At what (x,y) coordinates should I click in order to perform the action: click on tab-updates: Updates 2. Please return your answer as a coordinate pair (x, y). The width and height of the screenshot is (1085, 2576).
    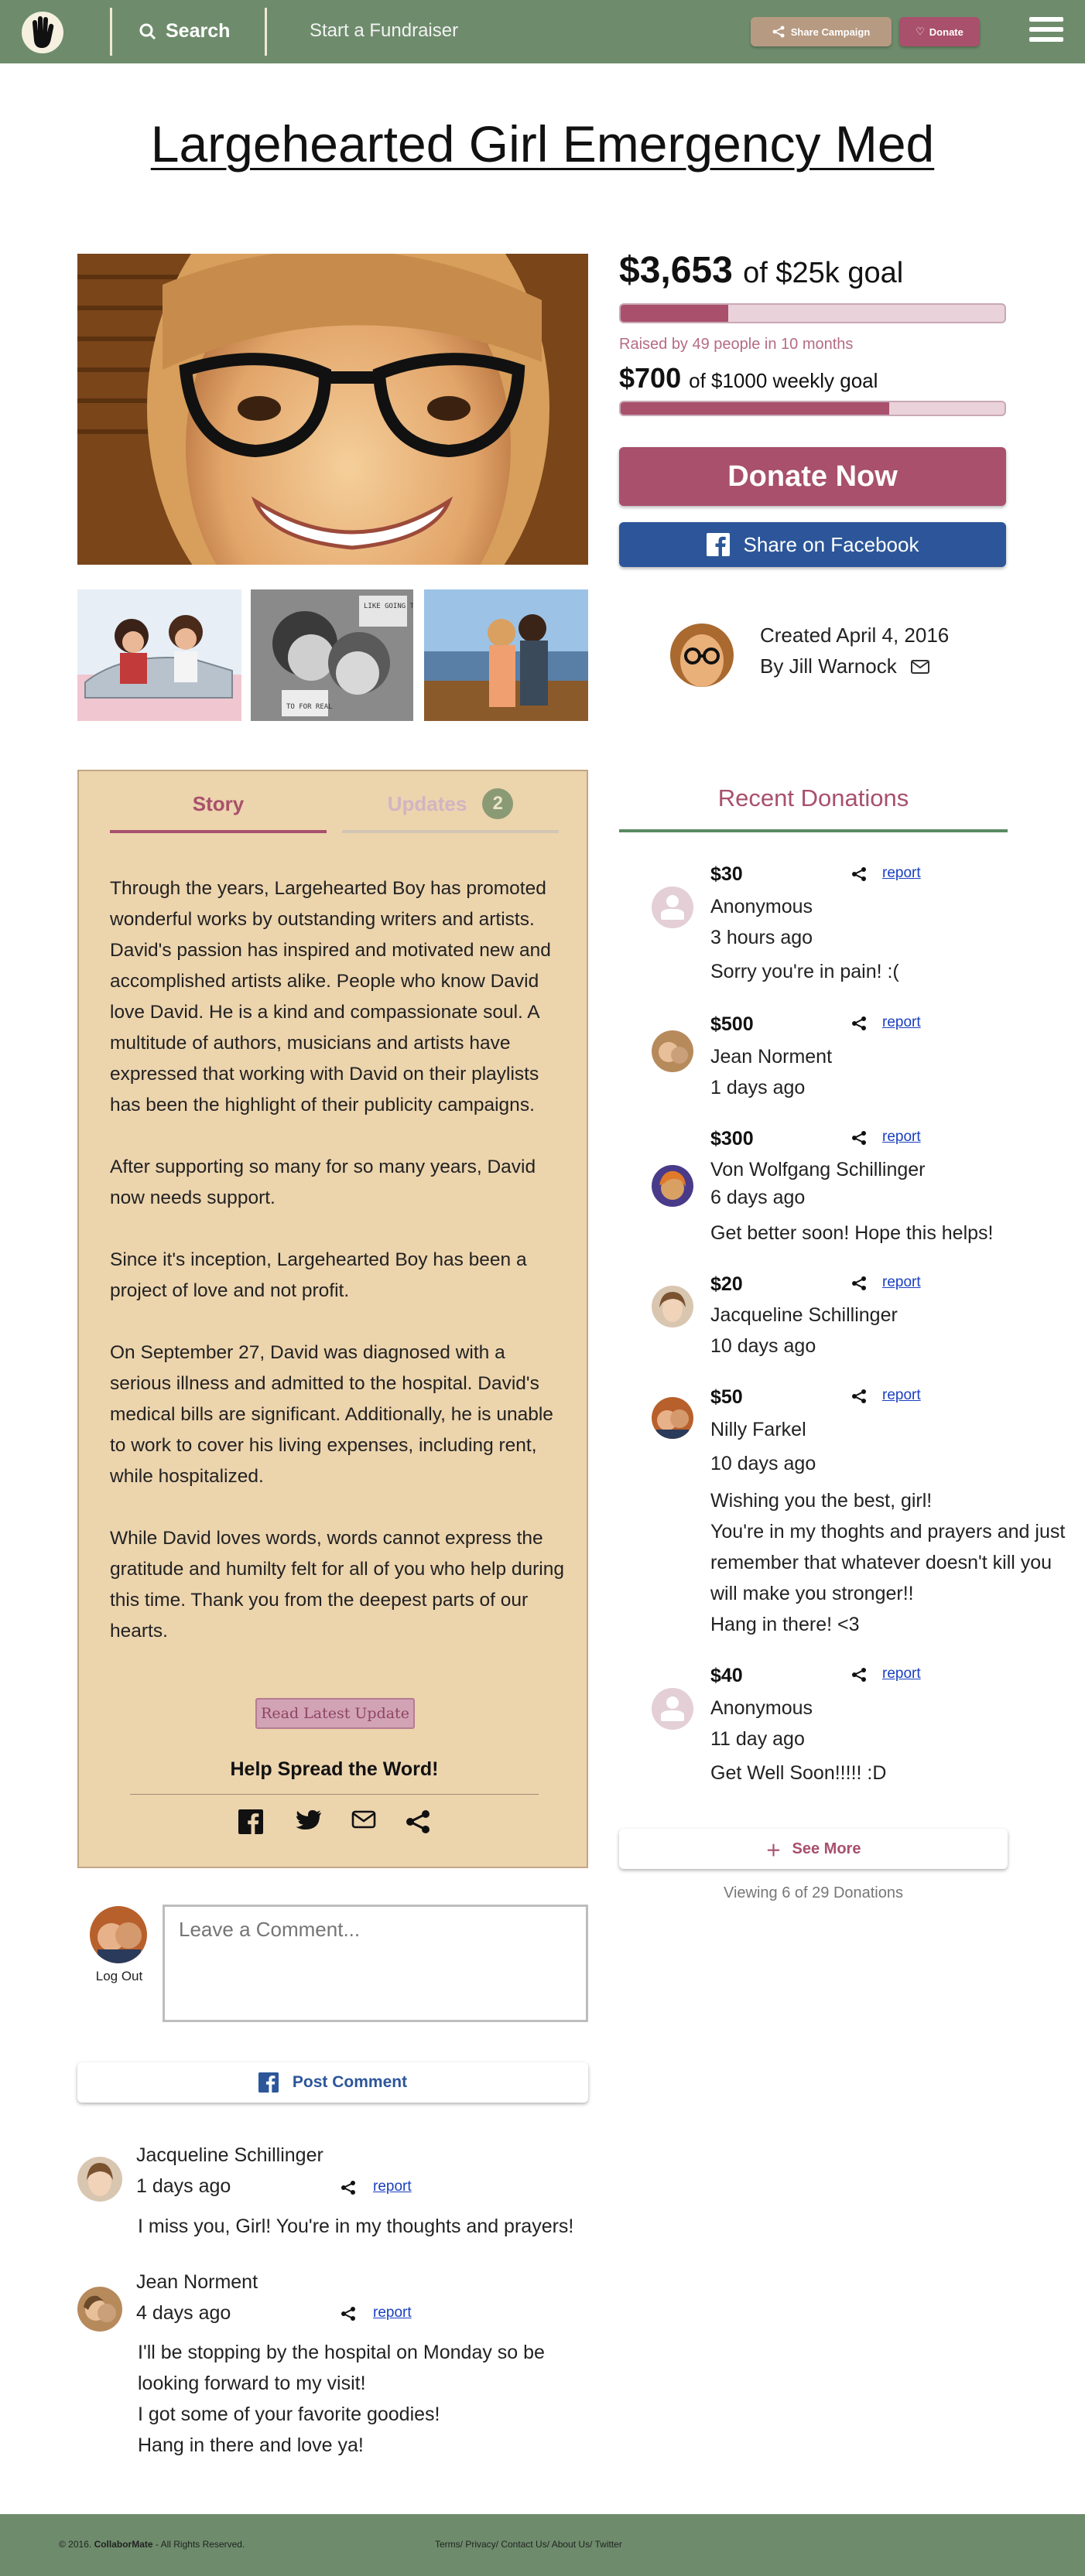
    Looking at the image, I should click on (450, 810).